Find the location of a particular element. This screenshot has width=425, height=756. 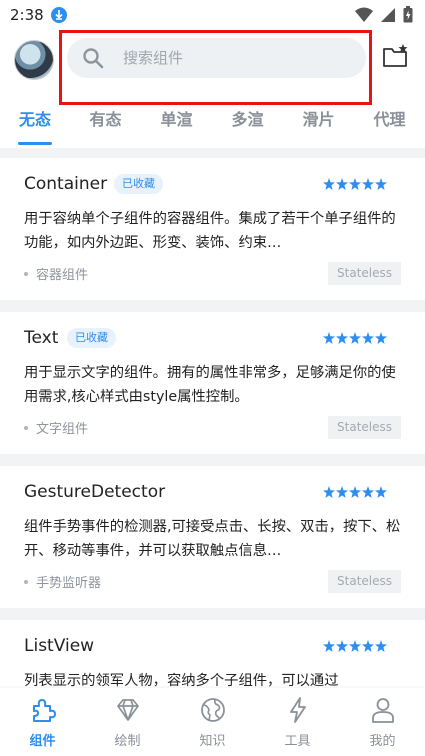

tab-single-render: 单渲 is located at coordinates (176, 125).